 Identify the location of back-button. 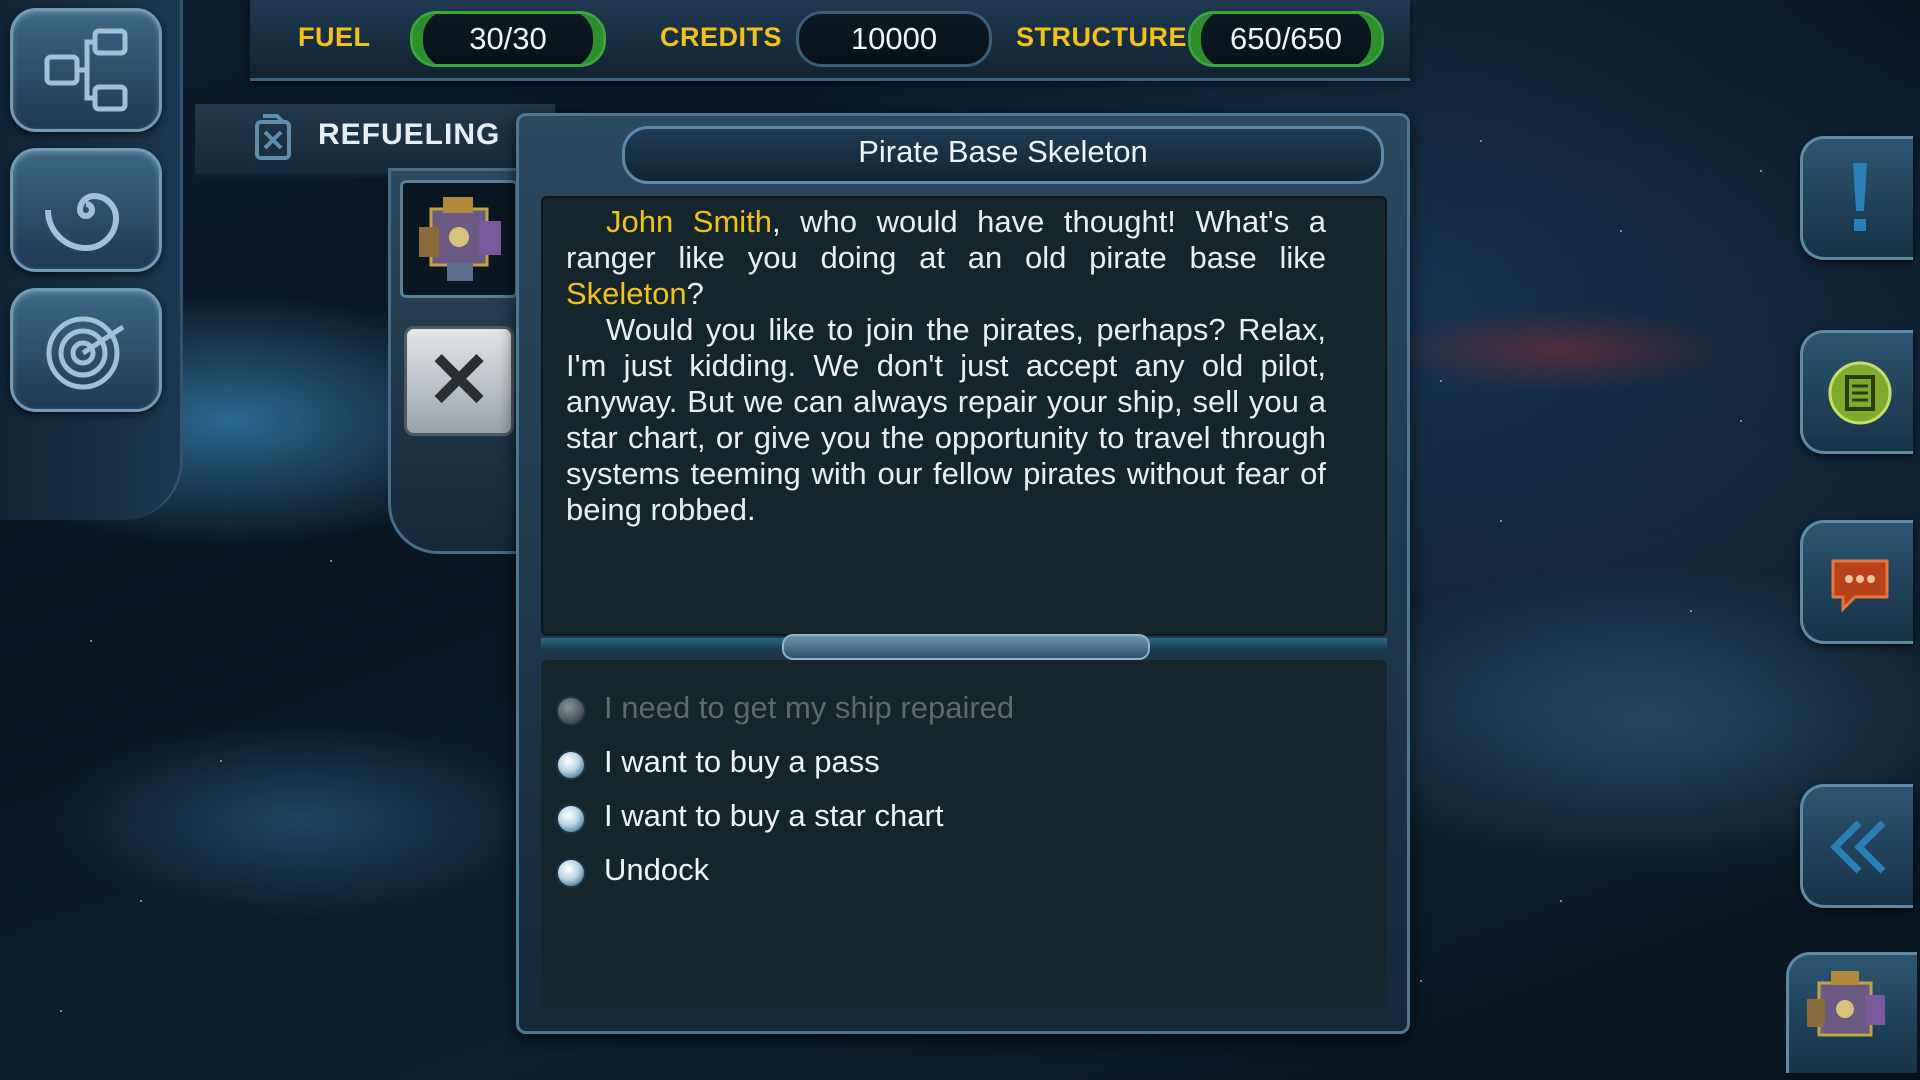
(1856, 846).